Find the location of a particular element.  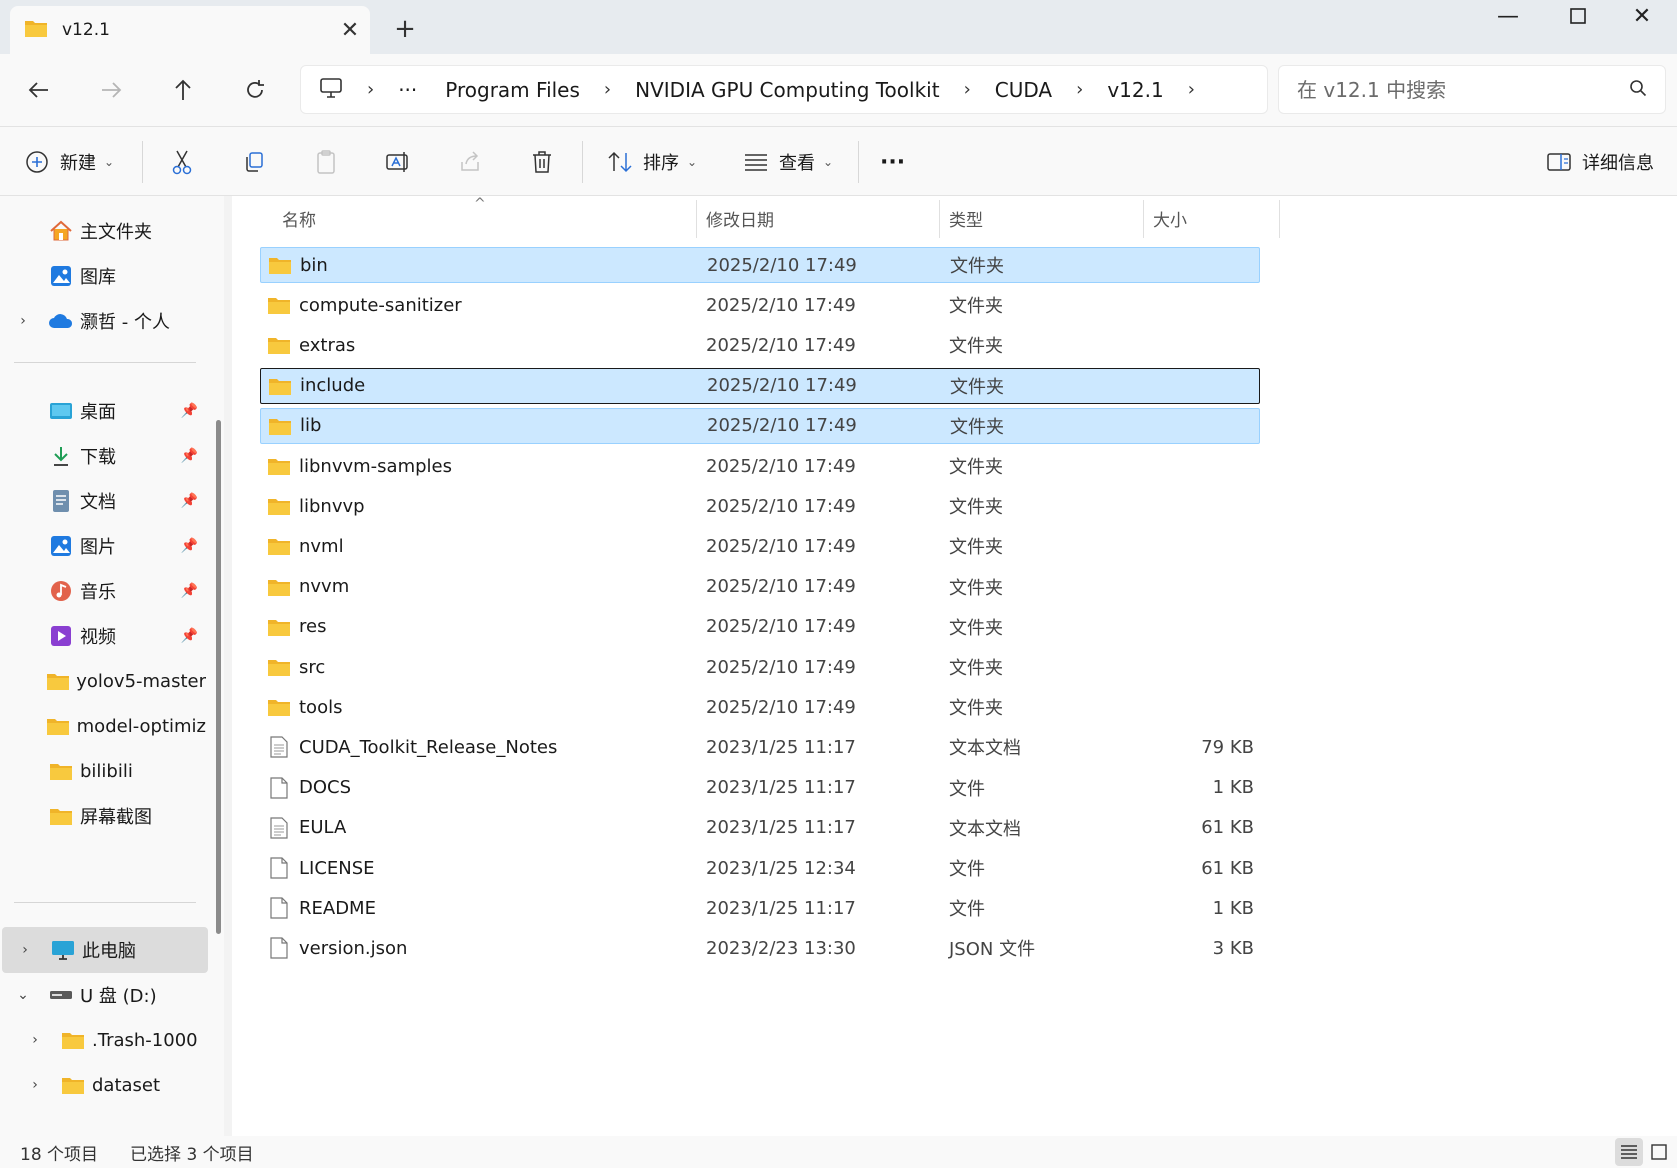

rename-button is located at coordinates (398, 162).